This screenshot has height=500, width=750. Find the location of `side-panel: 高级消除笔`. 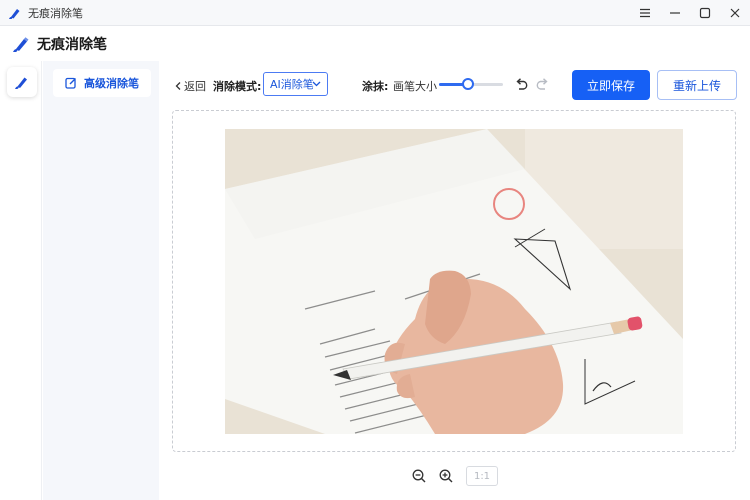

side-panel: 高级消除笔 is located at coordinates (101, 280).